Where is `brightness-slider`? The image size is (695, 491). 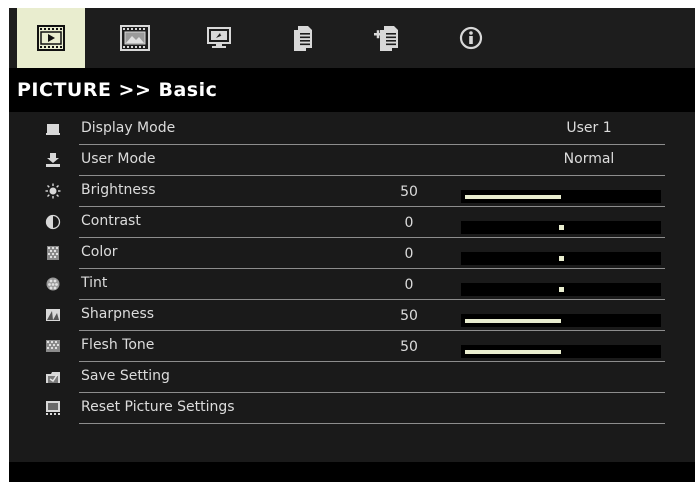
brightness-slider is located at coordinates (561, 196).